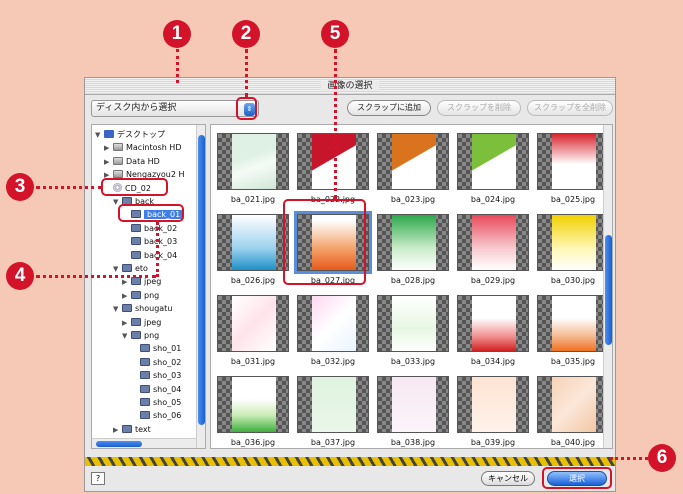 The image size is (683, 494). What do you see at coordinates (143, 161) in the screenshot?
I see `tree-item-label: Data HD` at bounding box center [143, 161].